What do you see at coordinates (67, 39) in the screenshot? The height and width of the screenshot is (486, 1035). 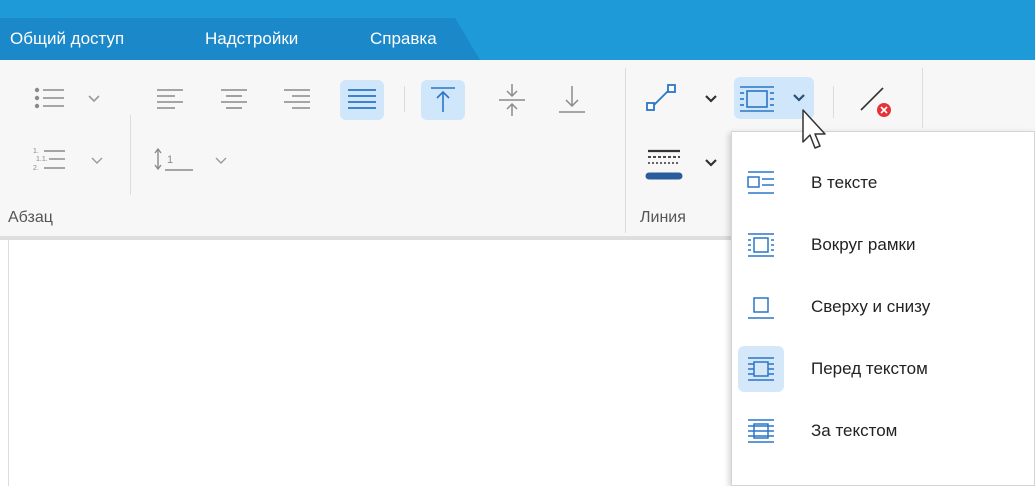 I see `menu-sharing: Общий доступ` at bounding box center [67, 39].